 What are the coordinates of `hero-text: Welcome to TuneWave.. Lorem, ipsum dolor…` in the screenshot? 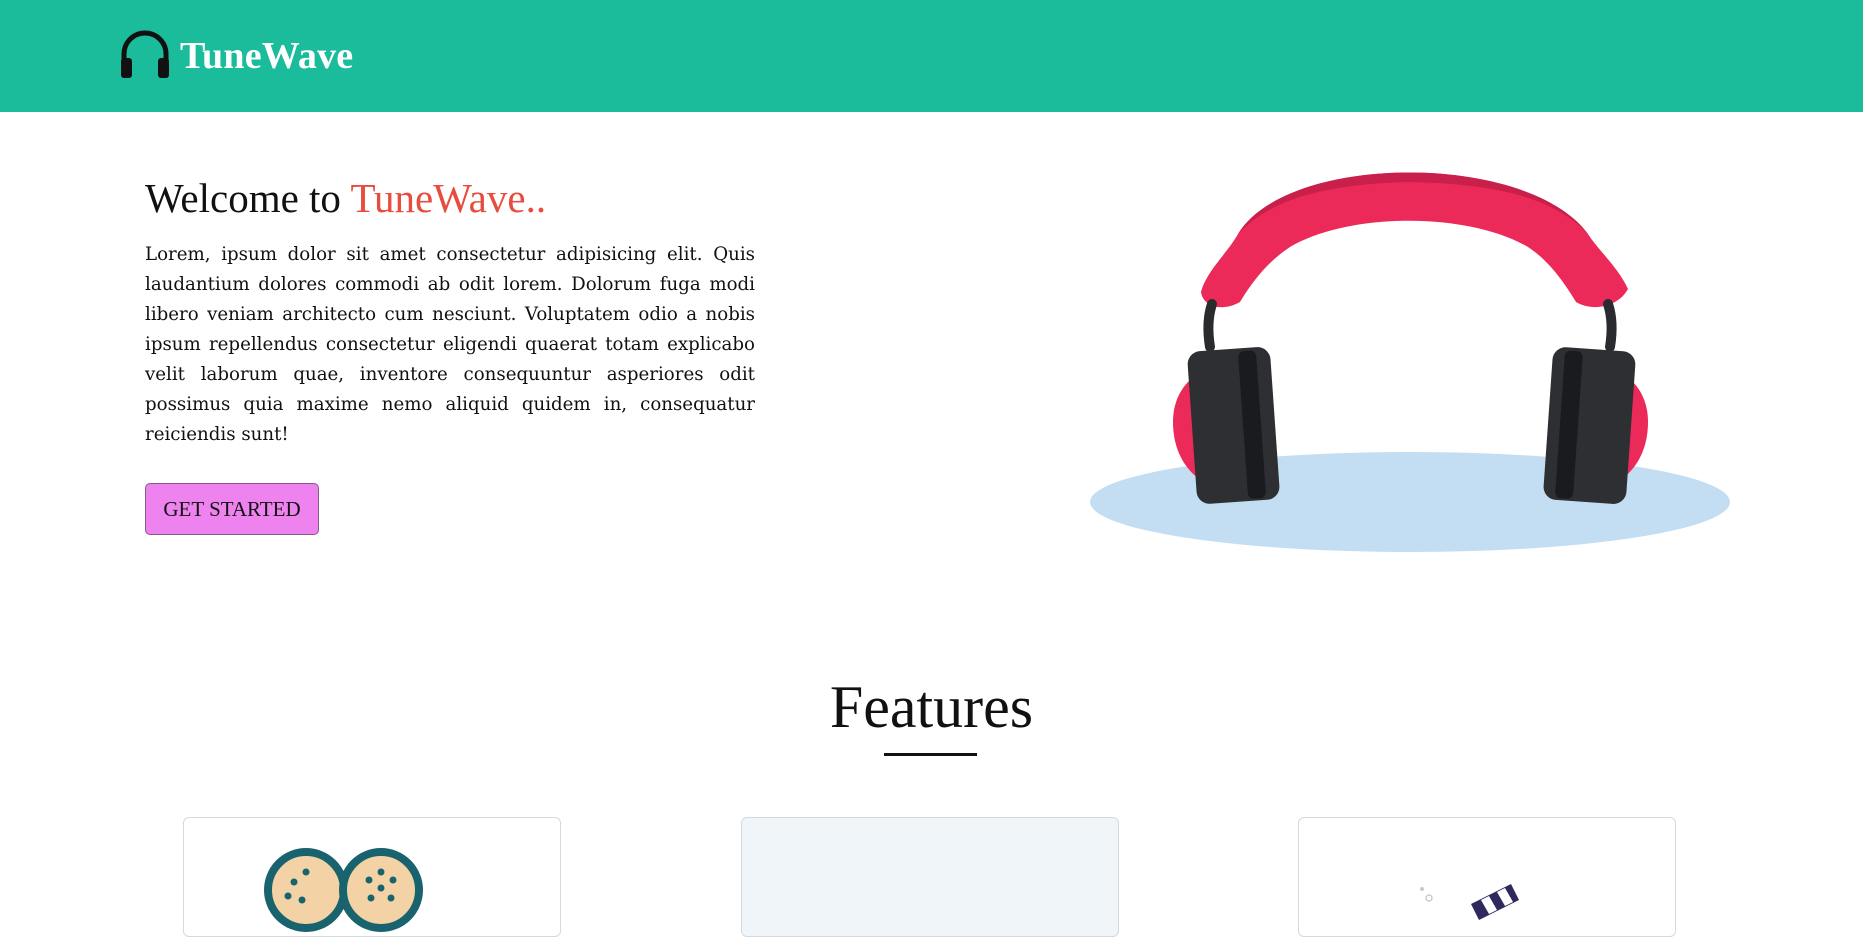 It's located at (450, 310).